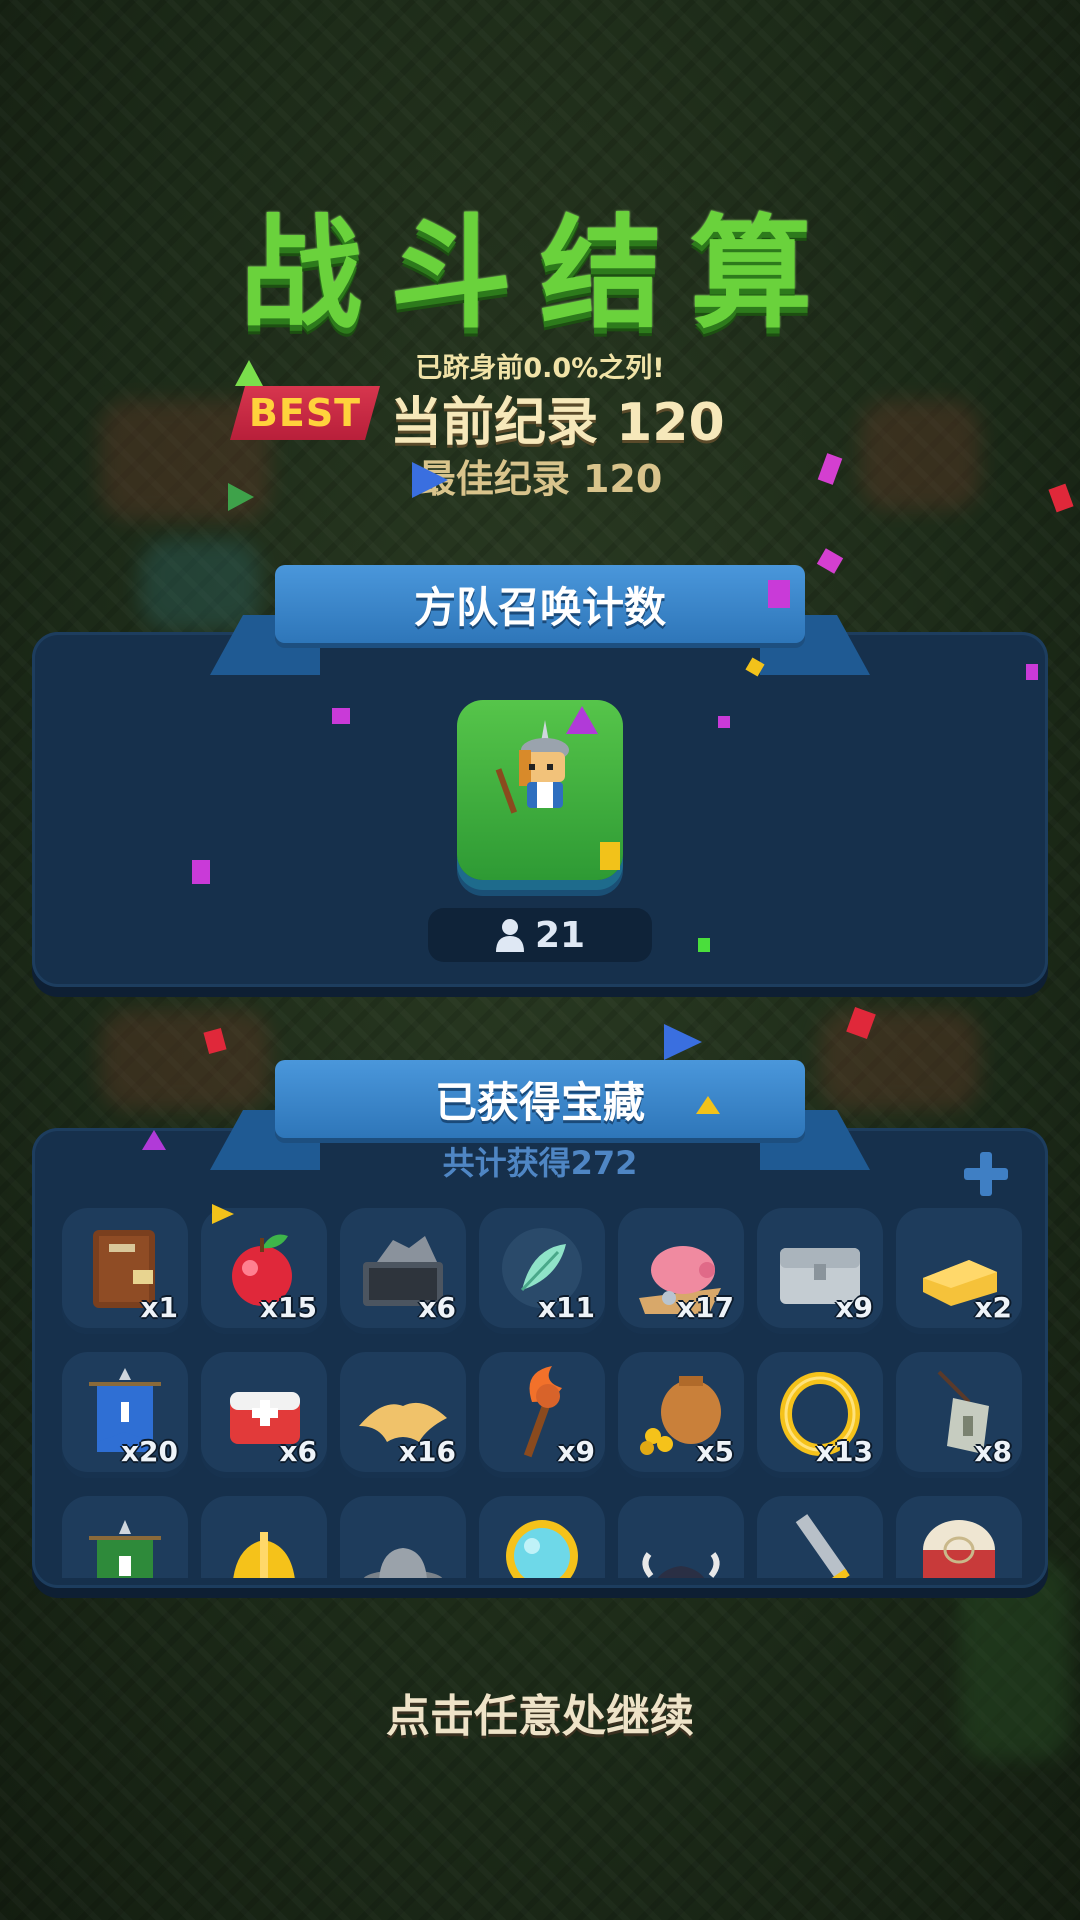 The height and width of the screenshot is (1920, 1080). I want to click on sword-icon, so click(822, 1546).